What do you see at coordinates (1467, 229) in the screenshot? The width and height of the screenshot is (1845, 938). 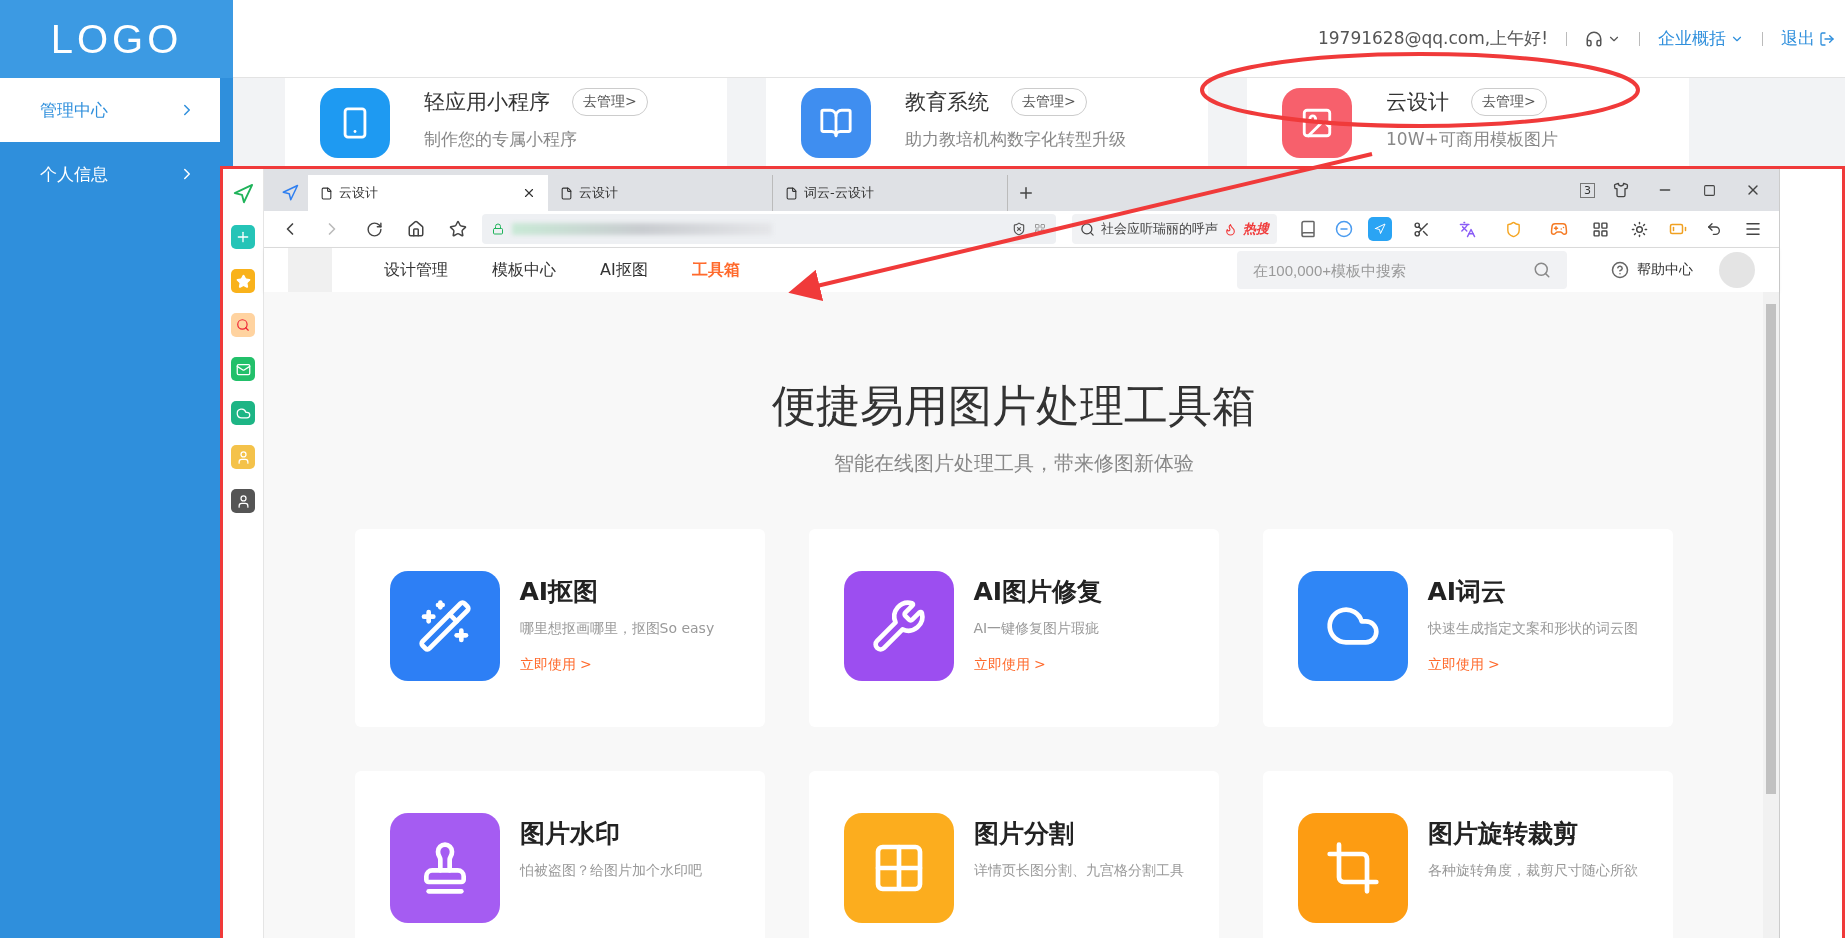 I see `translate-icon` at bounding box center [1467, 229].